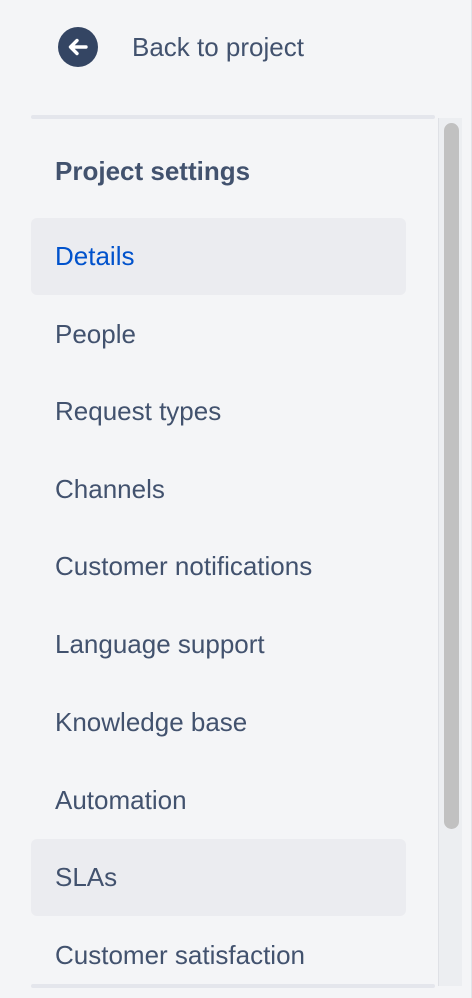 The image size is (472, 998). Describe the element at coordinates (160, 644) in the screenshot. I see `nav-item-label: Language support` at that location.